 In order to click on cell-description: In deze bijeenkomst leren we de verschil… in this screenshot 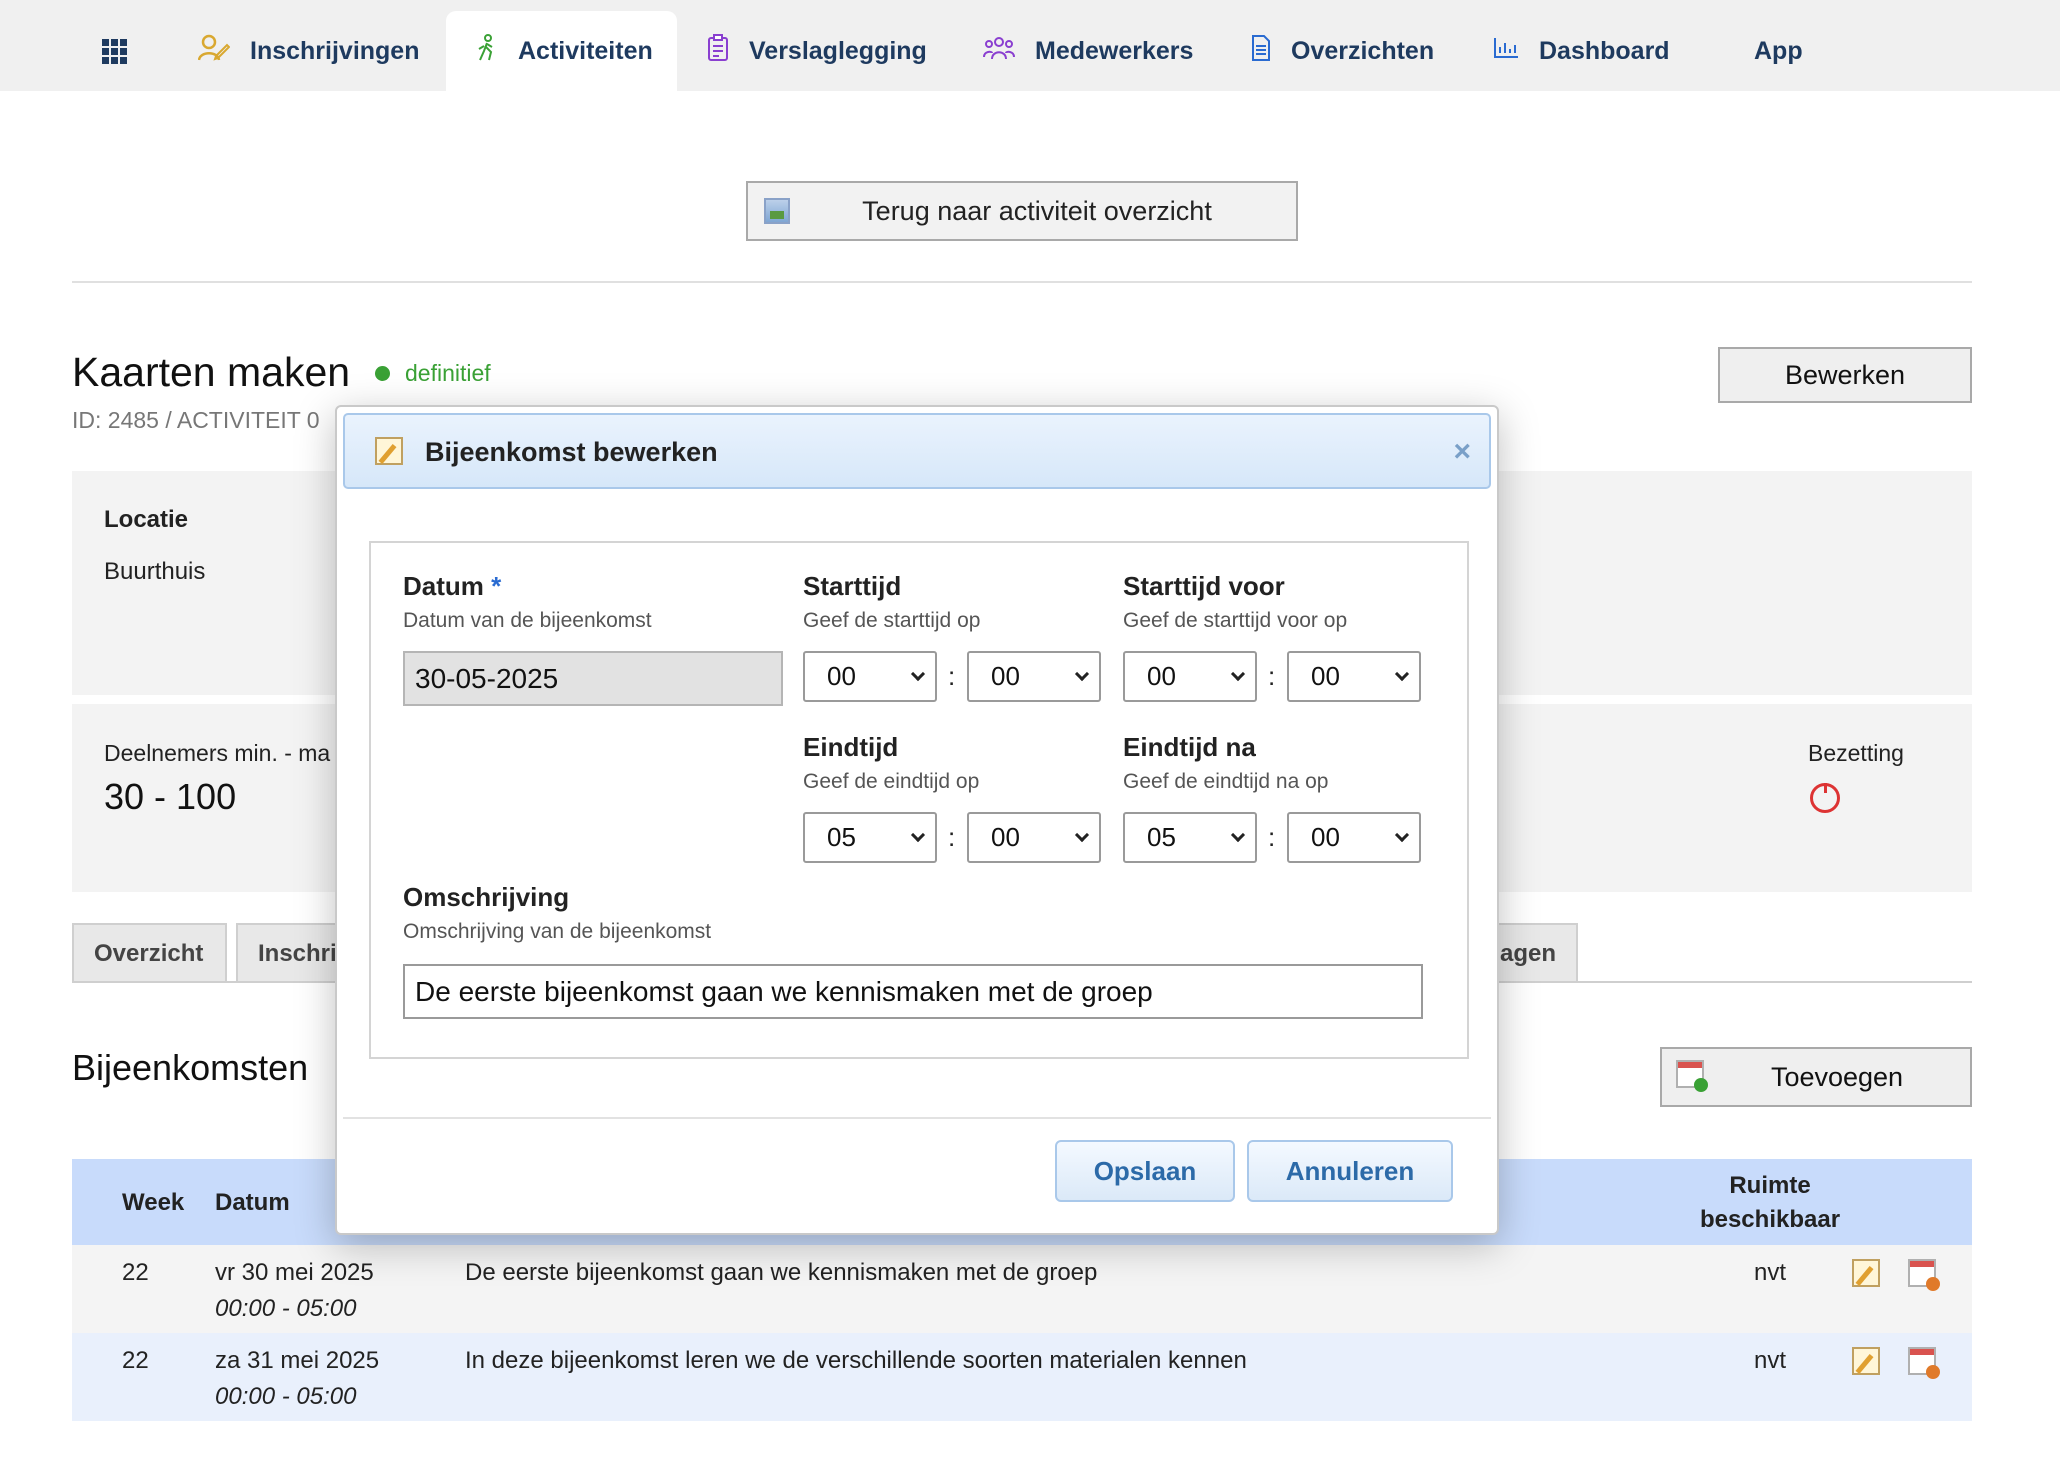, I will do `click(856, 1360)`.